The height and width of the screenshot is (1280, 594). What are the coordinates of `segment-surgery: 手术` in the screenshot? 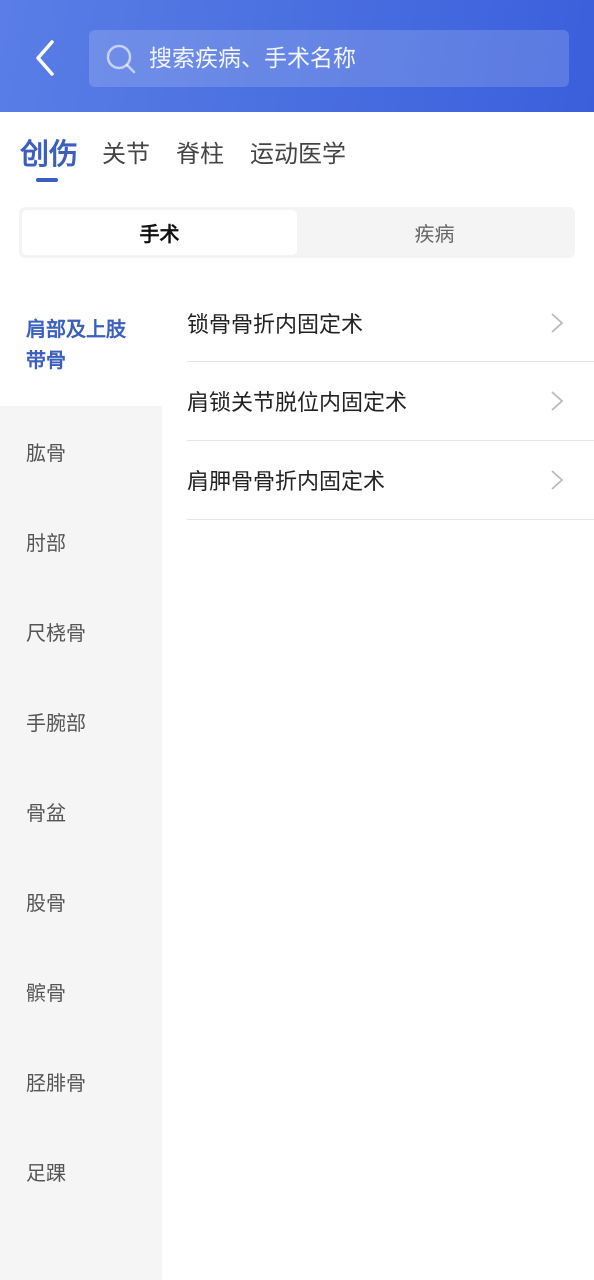 It's located at (159, 232).